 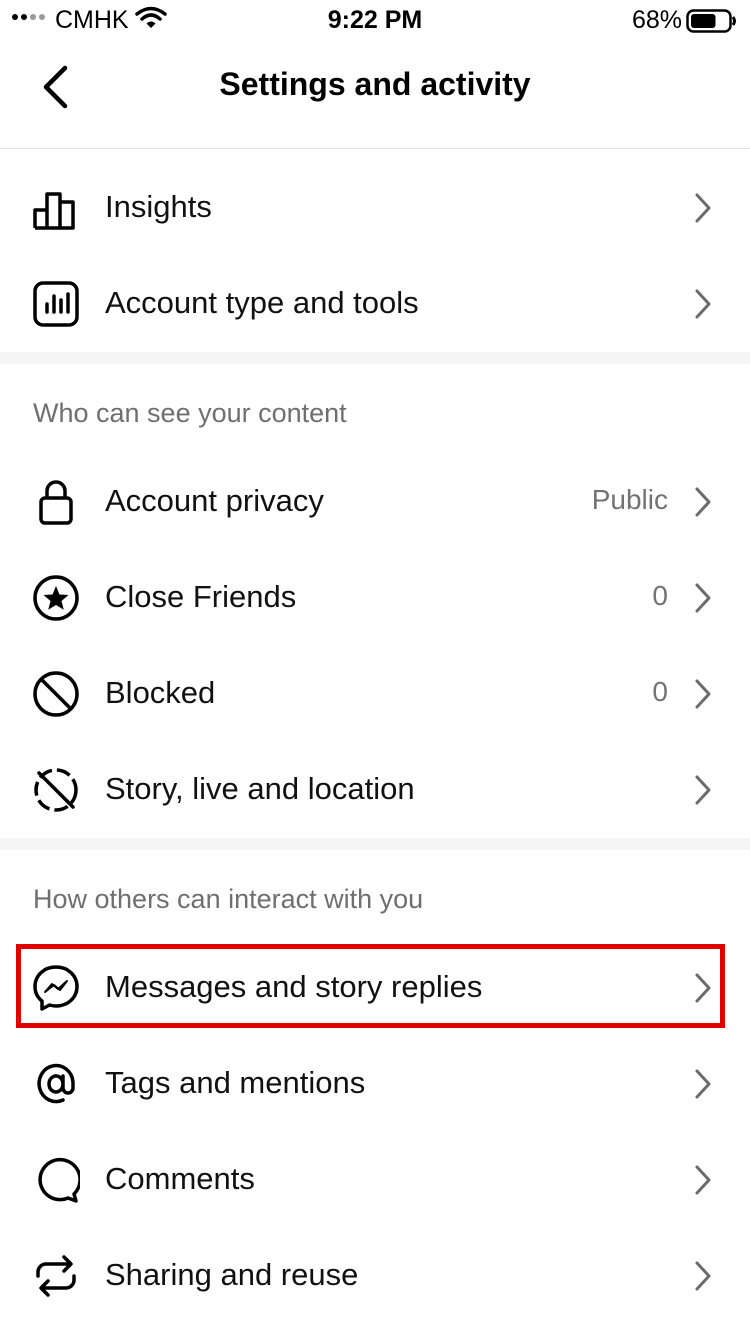 What do you see at coordinates (260, 788) in the screenshot?
I see `menu-item-label: Story, live and location` at bounding box center [260, 788].